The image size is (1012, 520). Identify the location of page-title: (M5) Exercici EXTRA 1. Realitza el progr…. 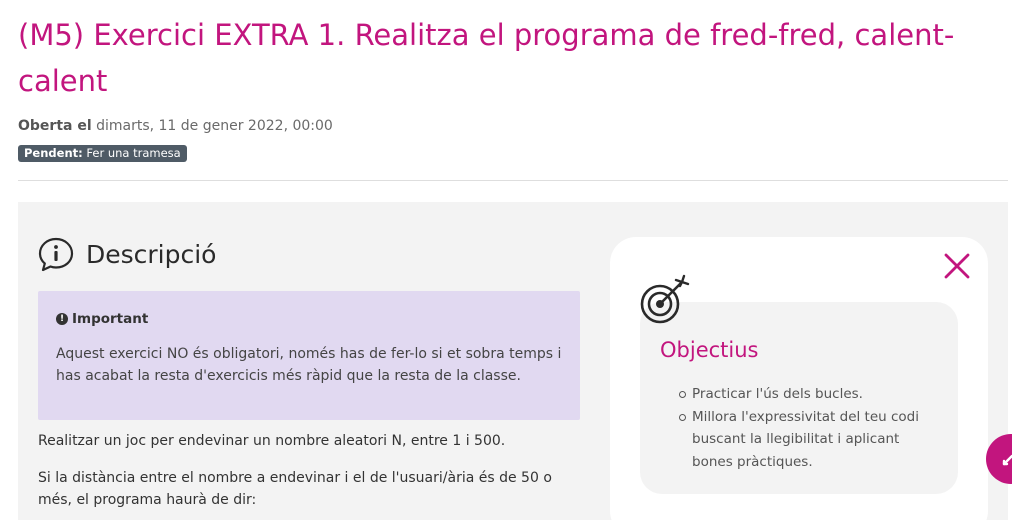
(486, 58).